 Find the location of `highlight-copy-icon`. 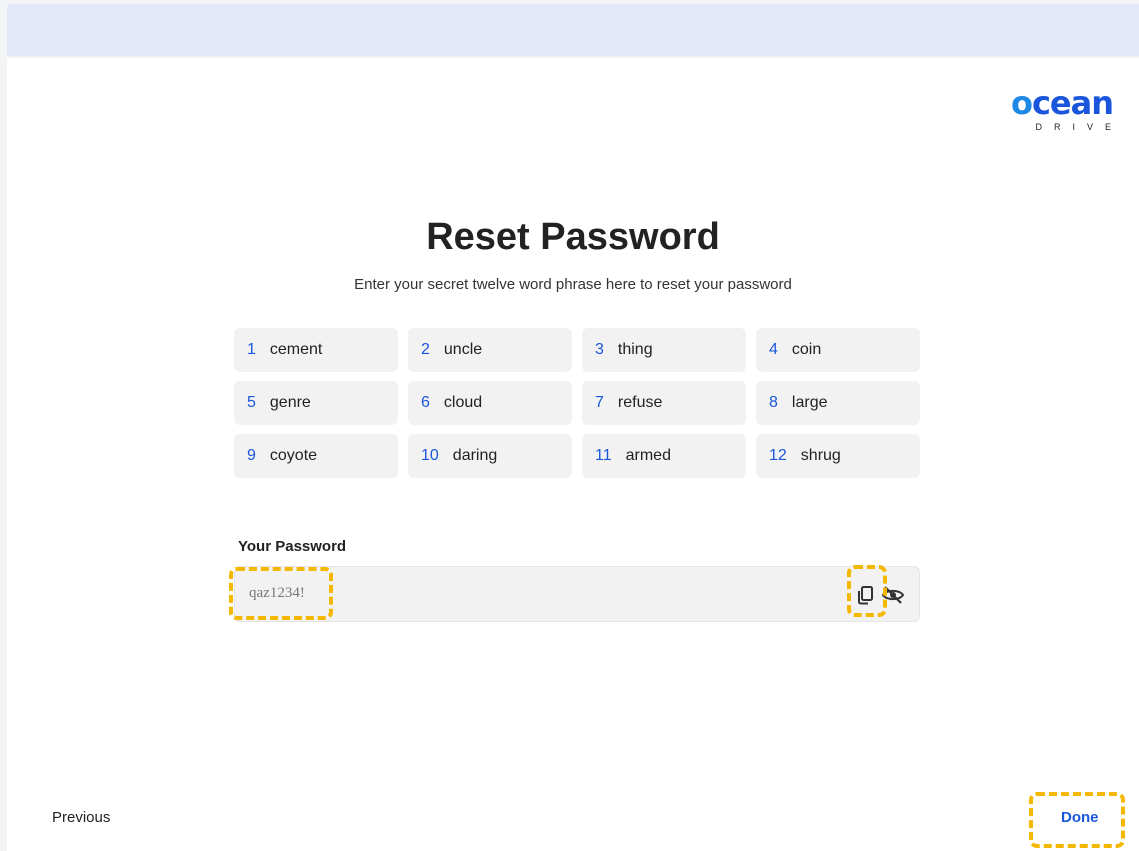

highlight-copy-icon is located at coordinates (867, 591).